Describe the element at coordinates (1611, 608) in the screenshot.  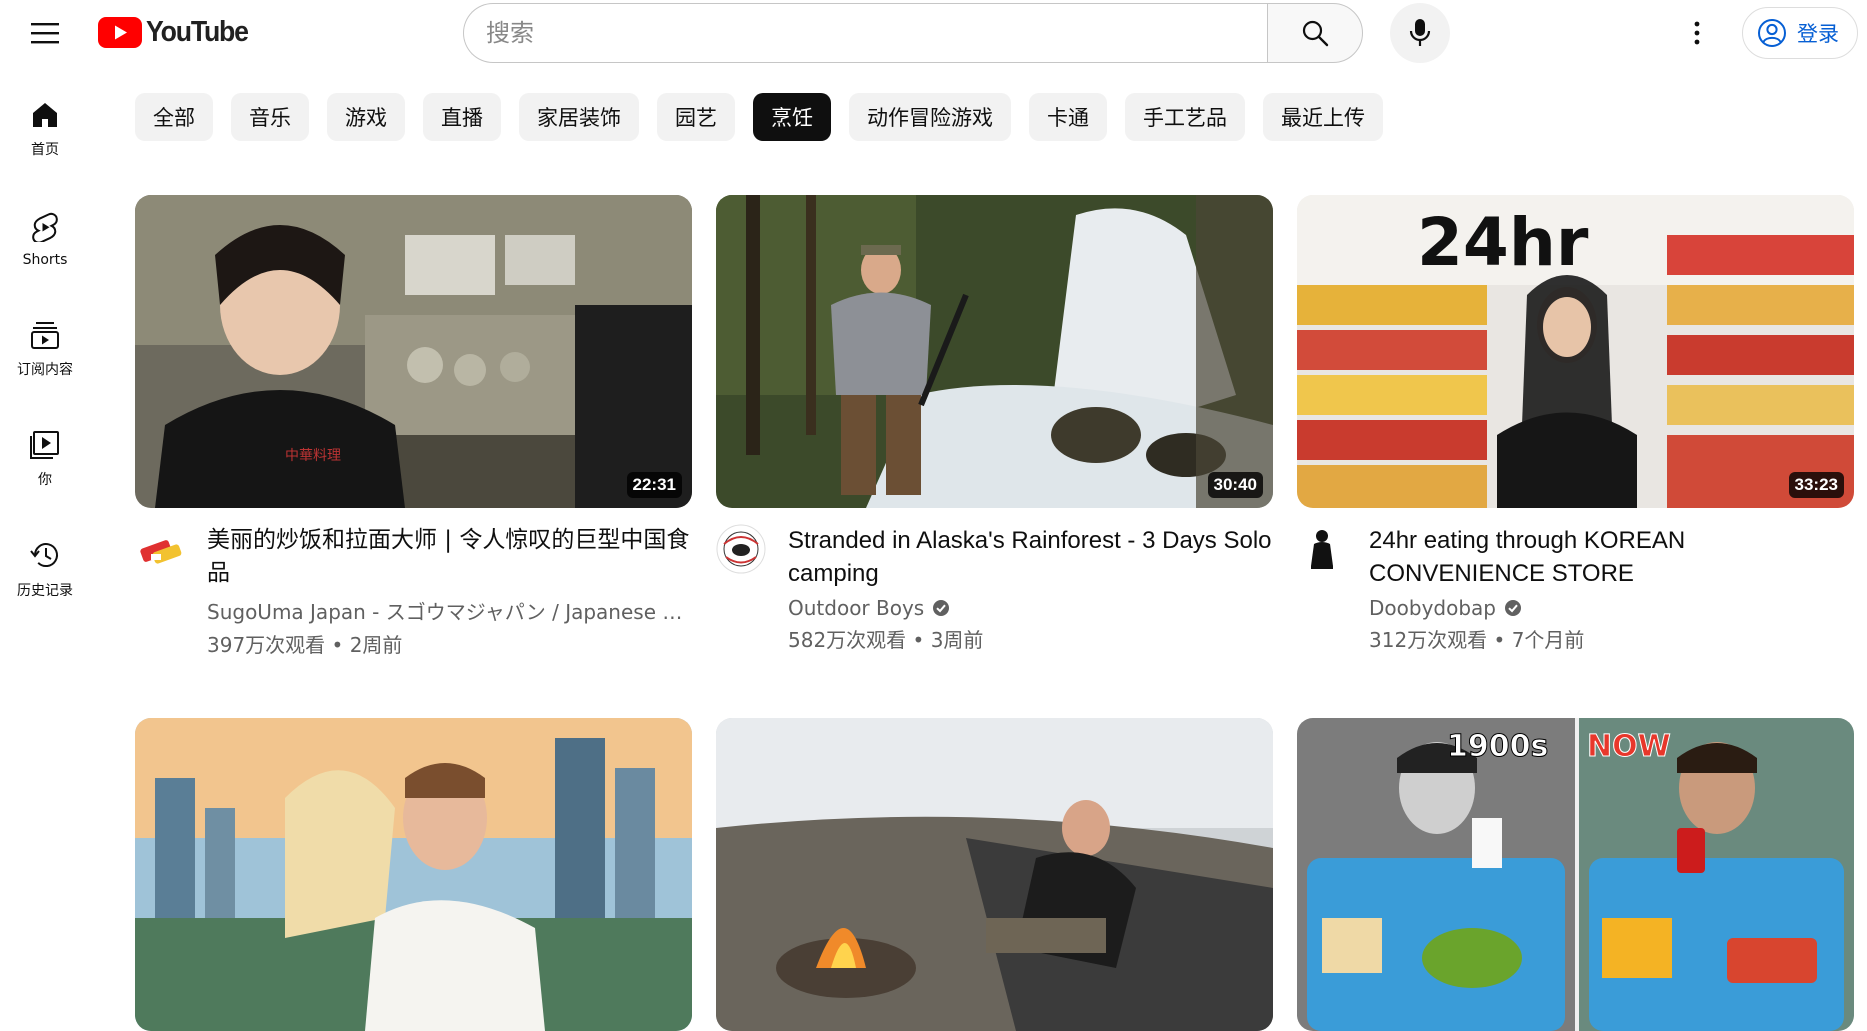
I see `channel-name: Doobydobap` at that location.